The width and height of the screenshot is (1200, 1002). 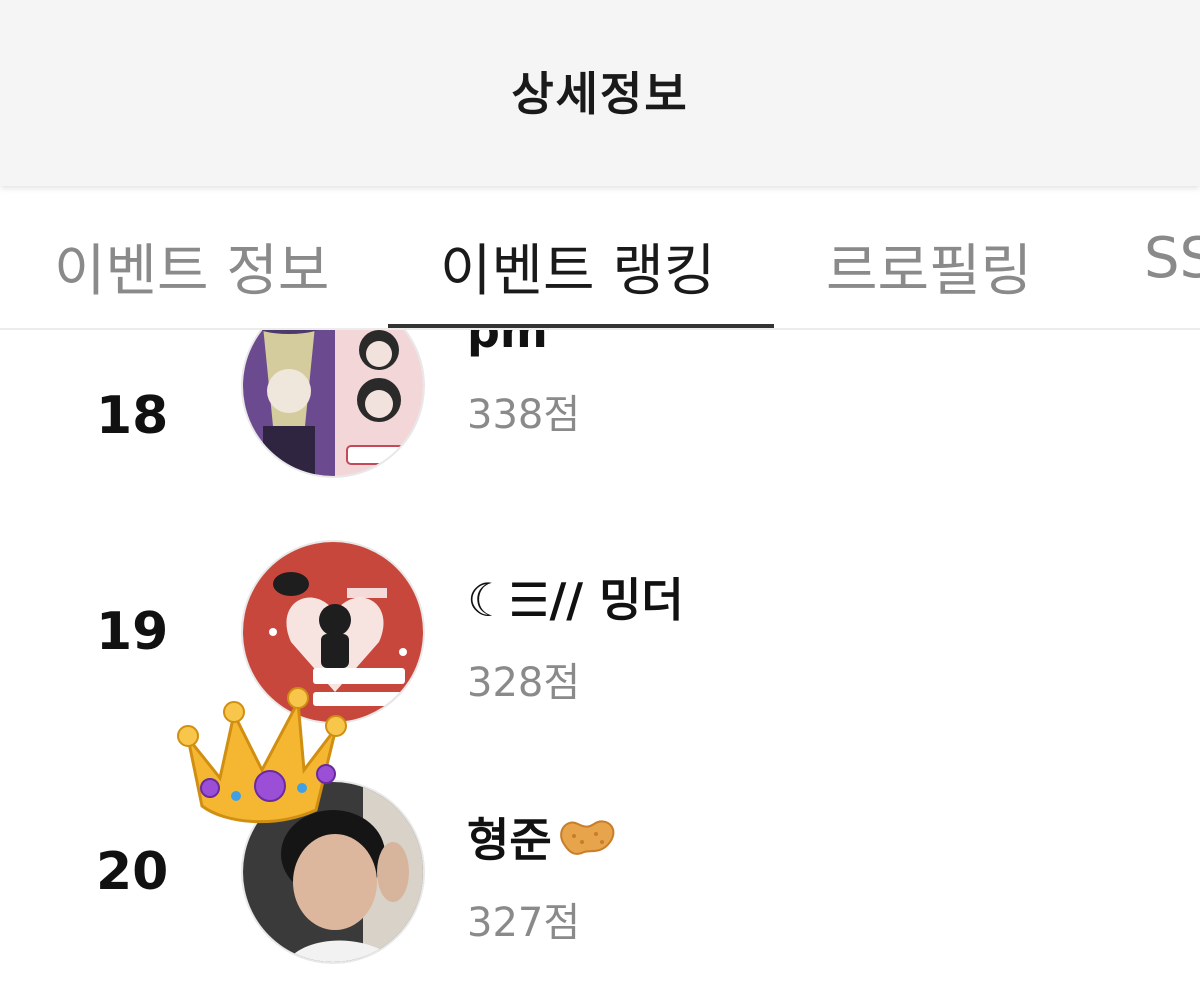 What do you see at coordinates (524, 683) in the screenshot?
I see `user-score: 328점` at bounding box center [524, 683].